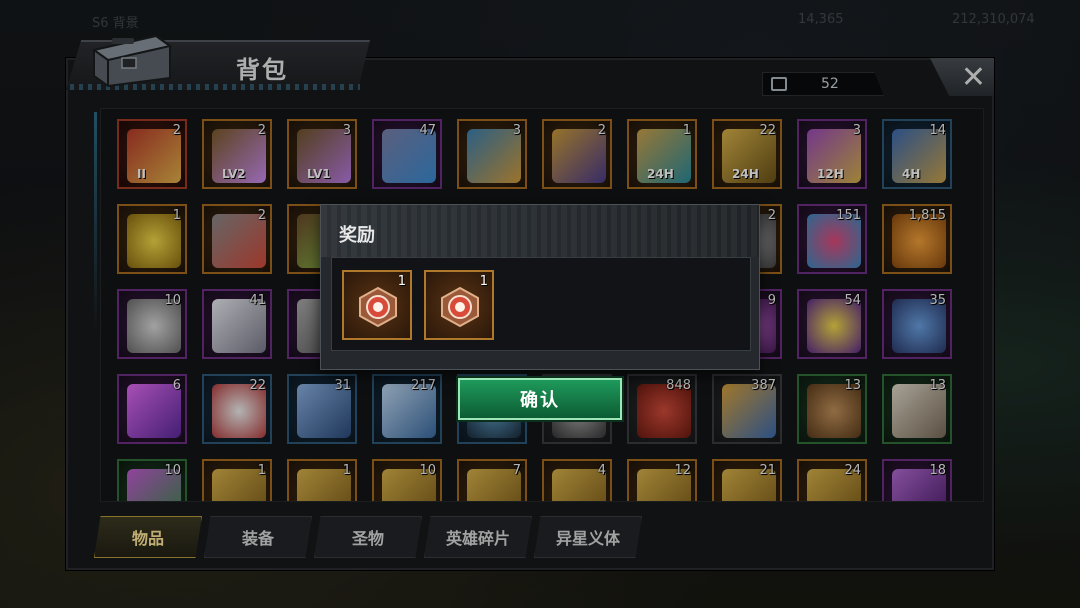 This screenshot has width=1080, height=608. I want to click on item-quantity: 1,815, so click(927, 215).